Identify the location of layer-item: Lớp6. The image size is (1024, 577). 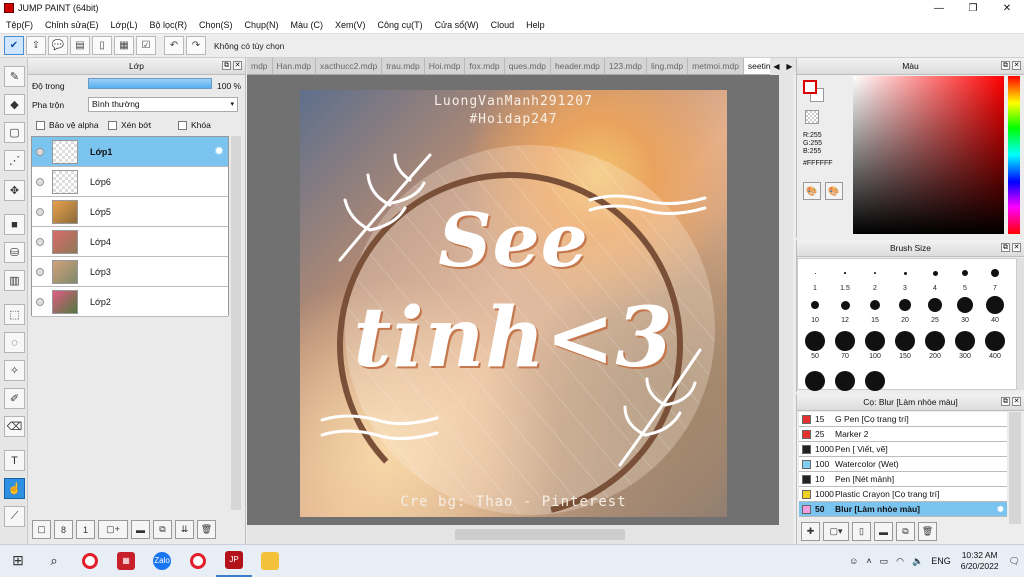
(130, 182).